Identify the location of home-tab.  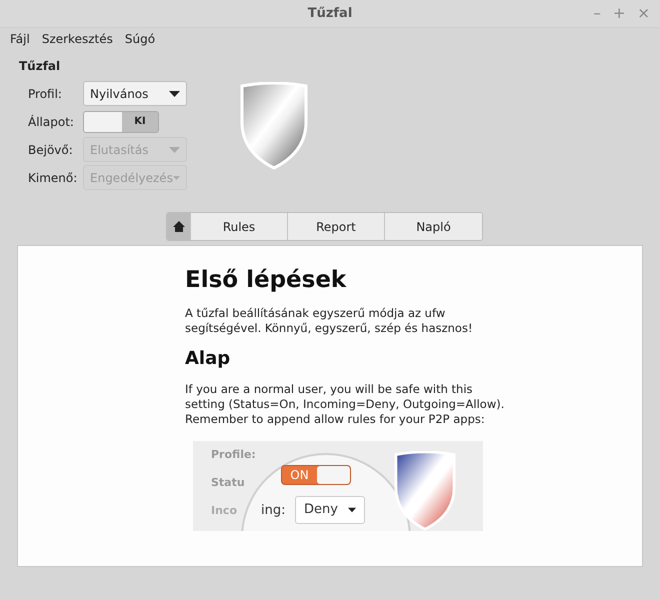
(179, 226).